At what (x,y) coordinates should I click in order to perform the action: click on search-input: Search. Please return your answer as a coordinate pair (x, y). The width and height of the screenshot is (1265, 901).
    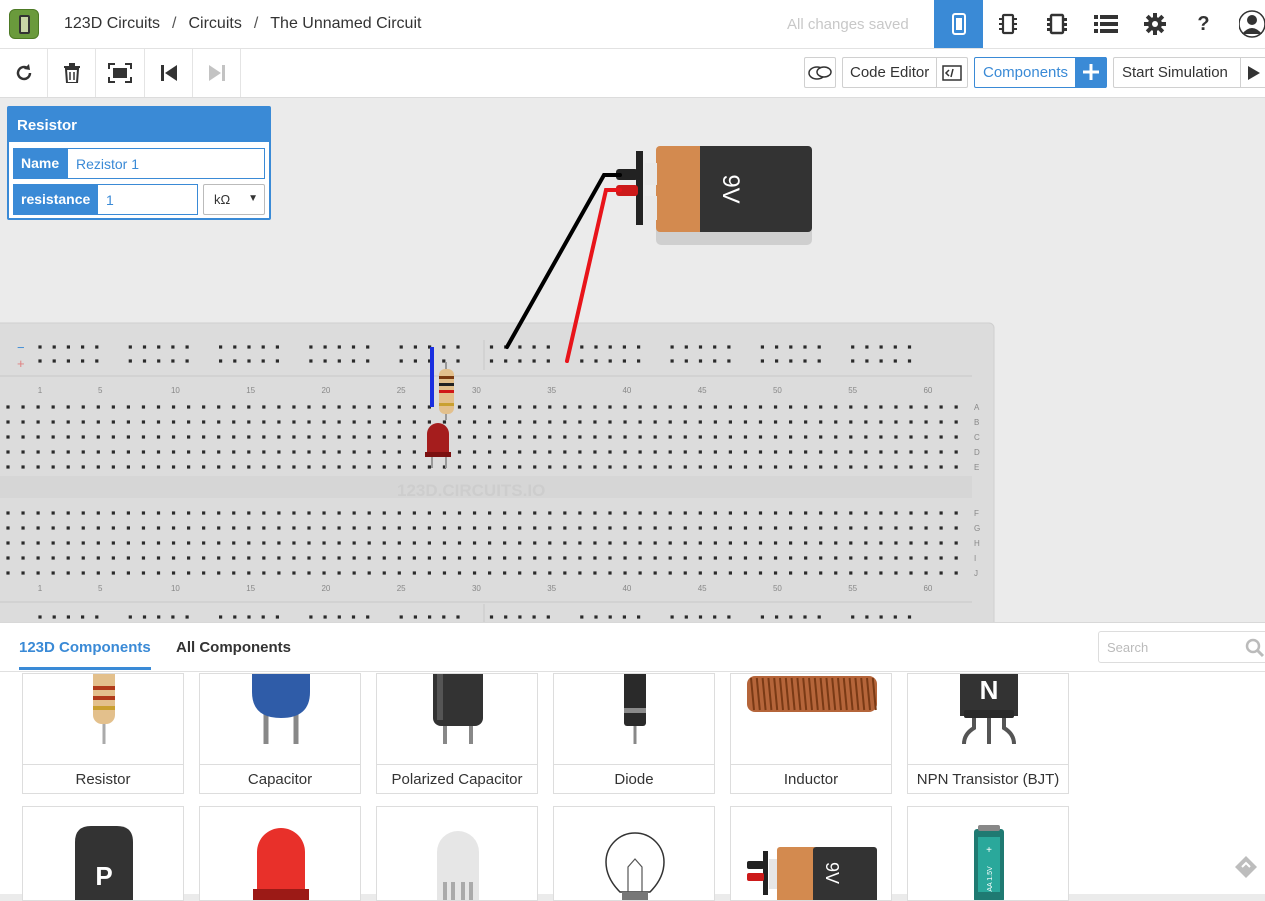
    Looking at the image, I should click on (1181, 647).